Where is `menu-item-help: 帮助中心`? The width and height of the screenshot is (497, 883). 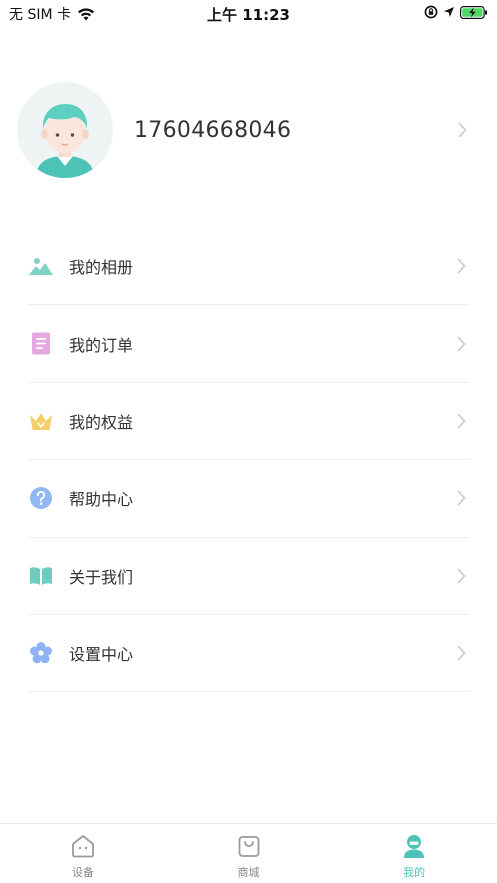
menu-item-help: 帮助中心 is located at coordinates (248, 499).